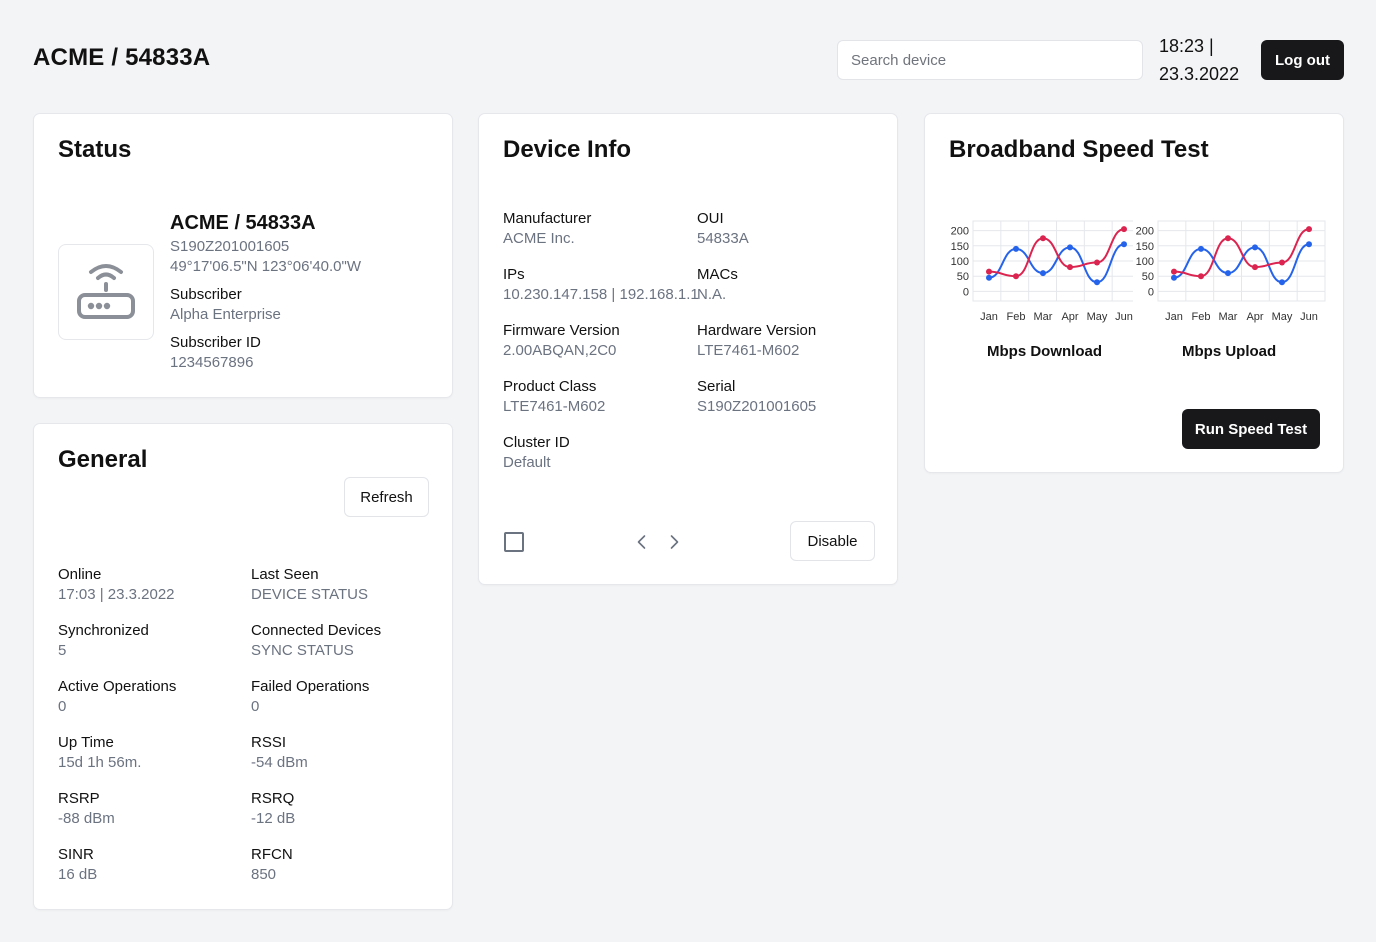 The width and height of the screenshot is (1376, 942). I want to click on field-value: -54 dBm, so click(279, 762).